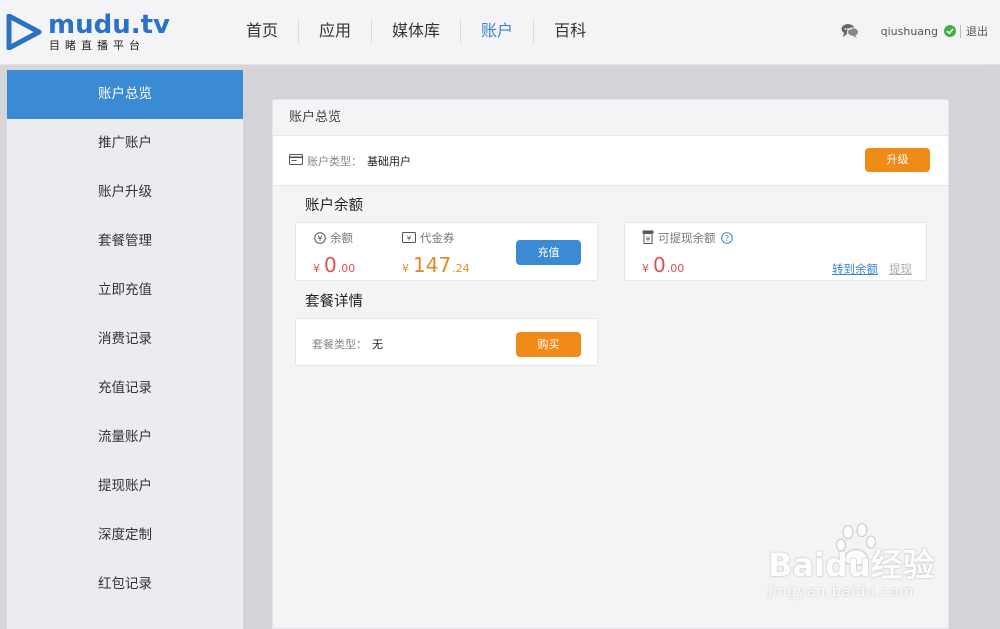  I want to click on wallet-icon: ¥, so click(648, 237).